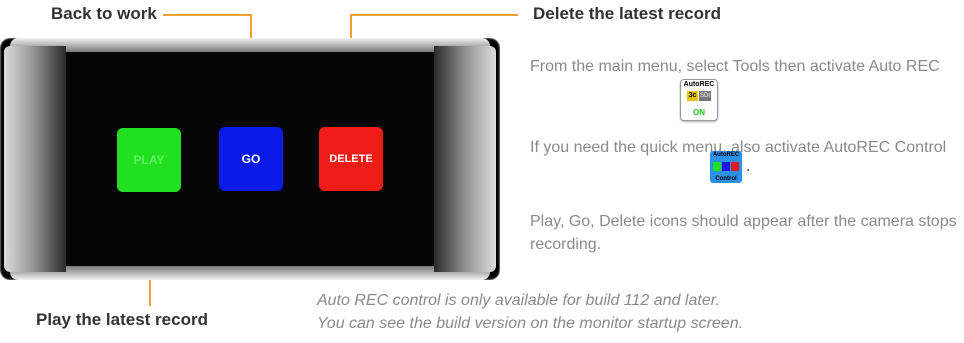 Image resolution: width=964 pixels, height=343 pixels. Describe the element at coordinates (735, 166) in the screenshot. I see `autorec-control-red-square` at that location.